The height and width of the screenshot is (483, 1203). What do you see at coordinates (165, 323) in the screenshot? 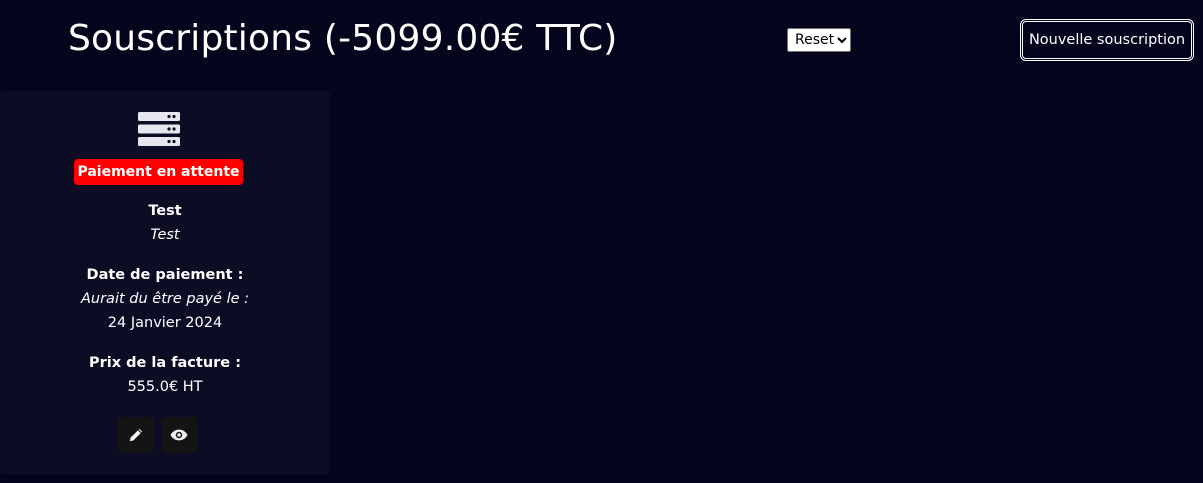
I see `payment-date: 24 Janvier 2024` at bounding box center [165, 323].